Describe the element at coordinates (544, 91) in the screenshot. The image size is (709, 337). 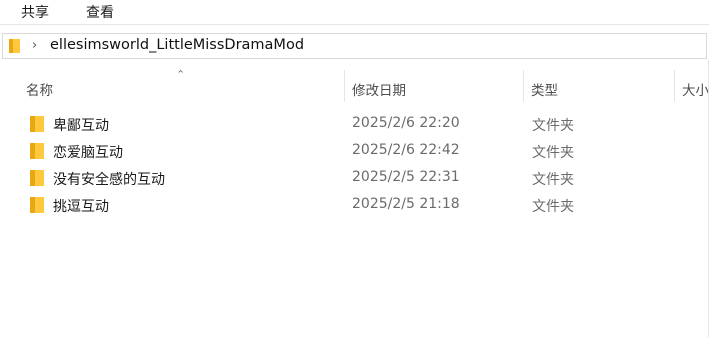
I see `column-label-type: 类型` at that location.